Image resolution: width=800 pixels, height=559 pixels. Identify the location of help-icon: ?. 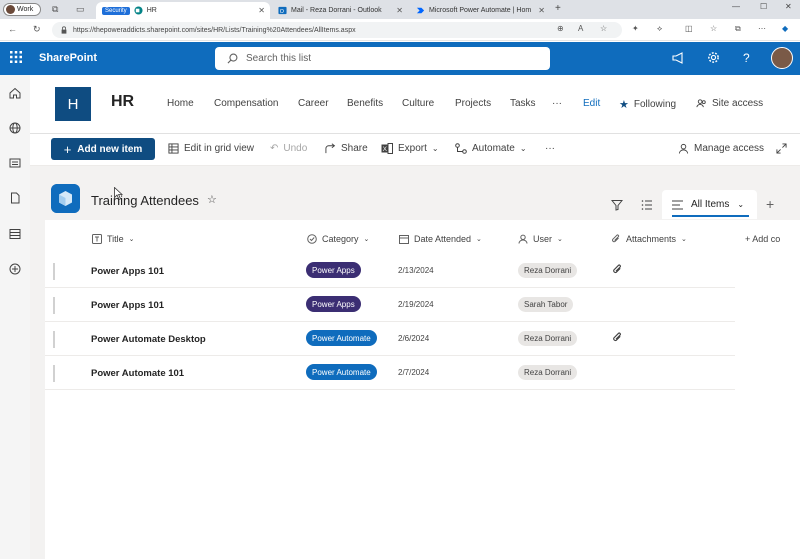
(746, 58).